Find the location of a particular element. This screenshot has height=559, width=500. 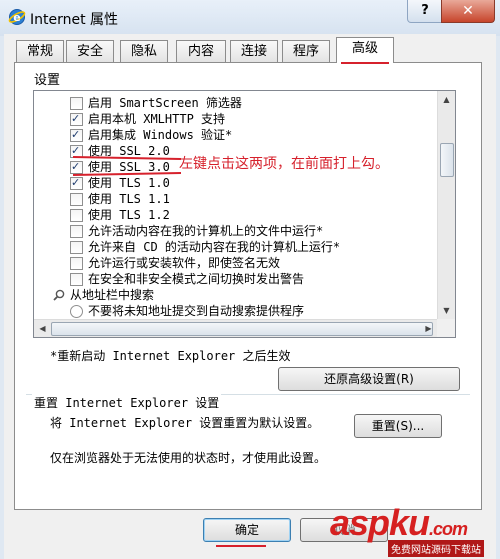

vertical-scrollbar: ▲ ▼ is located at coordinates (446, 205).